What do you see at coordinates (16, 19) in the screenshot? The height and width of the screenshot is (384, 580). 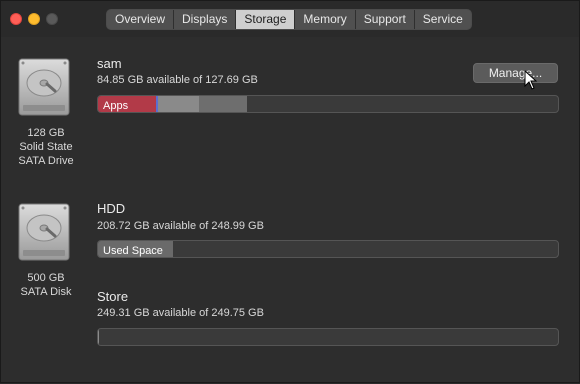 I see `close-window-button` at bounding box center [16, 19].